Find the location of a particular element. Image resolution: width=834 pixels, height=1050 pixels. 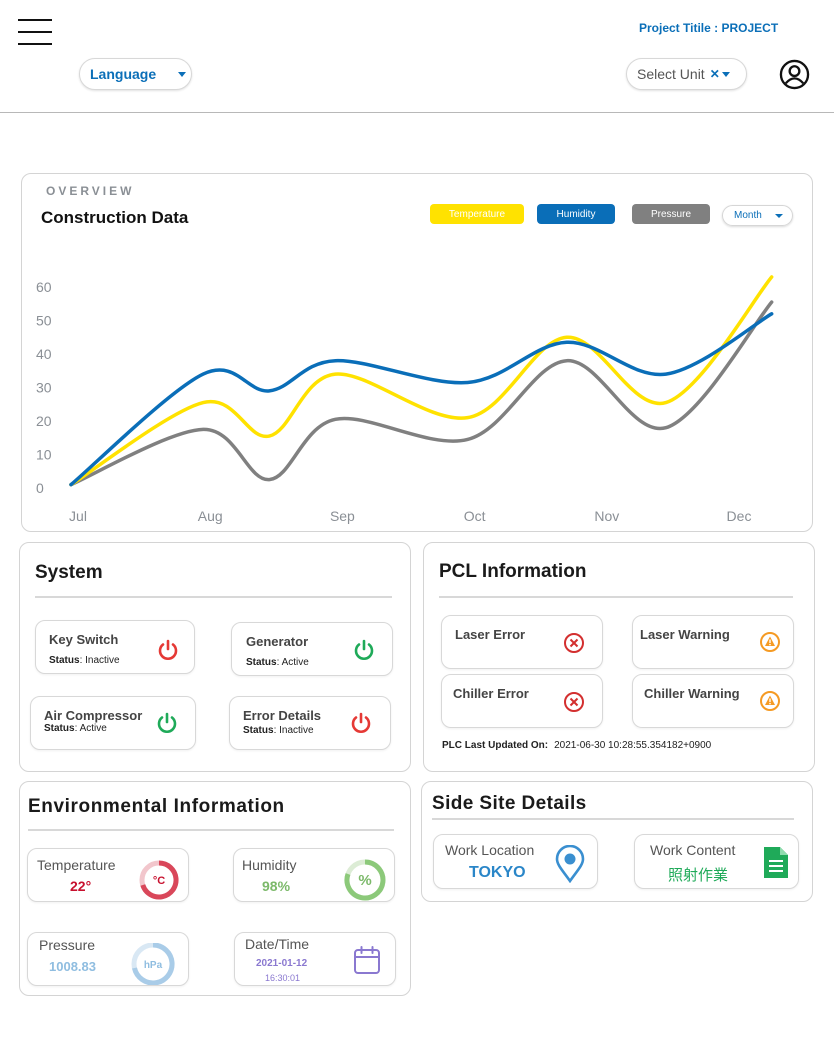

side-site-title: Side Site Details is located at coordinates (509, 803).